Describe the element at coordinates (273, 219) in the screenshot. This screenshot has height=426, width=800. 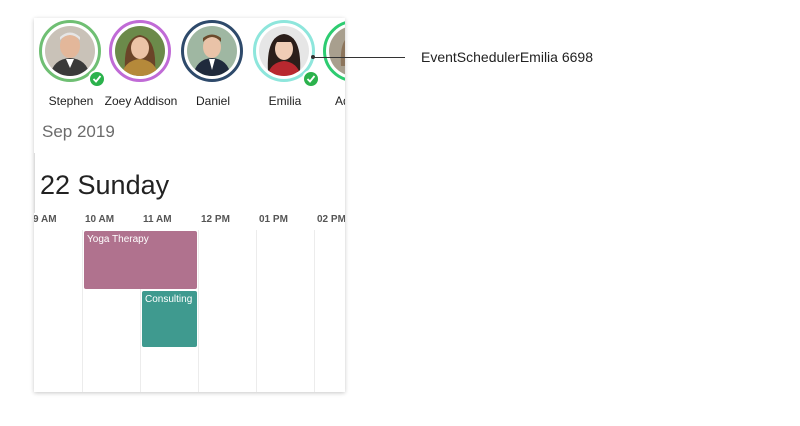
I see `hour-label: 01 PM` at that location.